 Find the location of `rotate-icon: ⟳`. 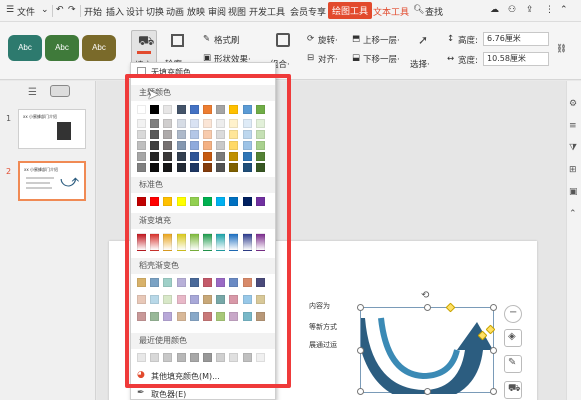

rotate-icon: ⟳ is located at coordinates (310, 39).